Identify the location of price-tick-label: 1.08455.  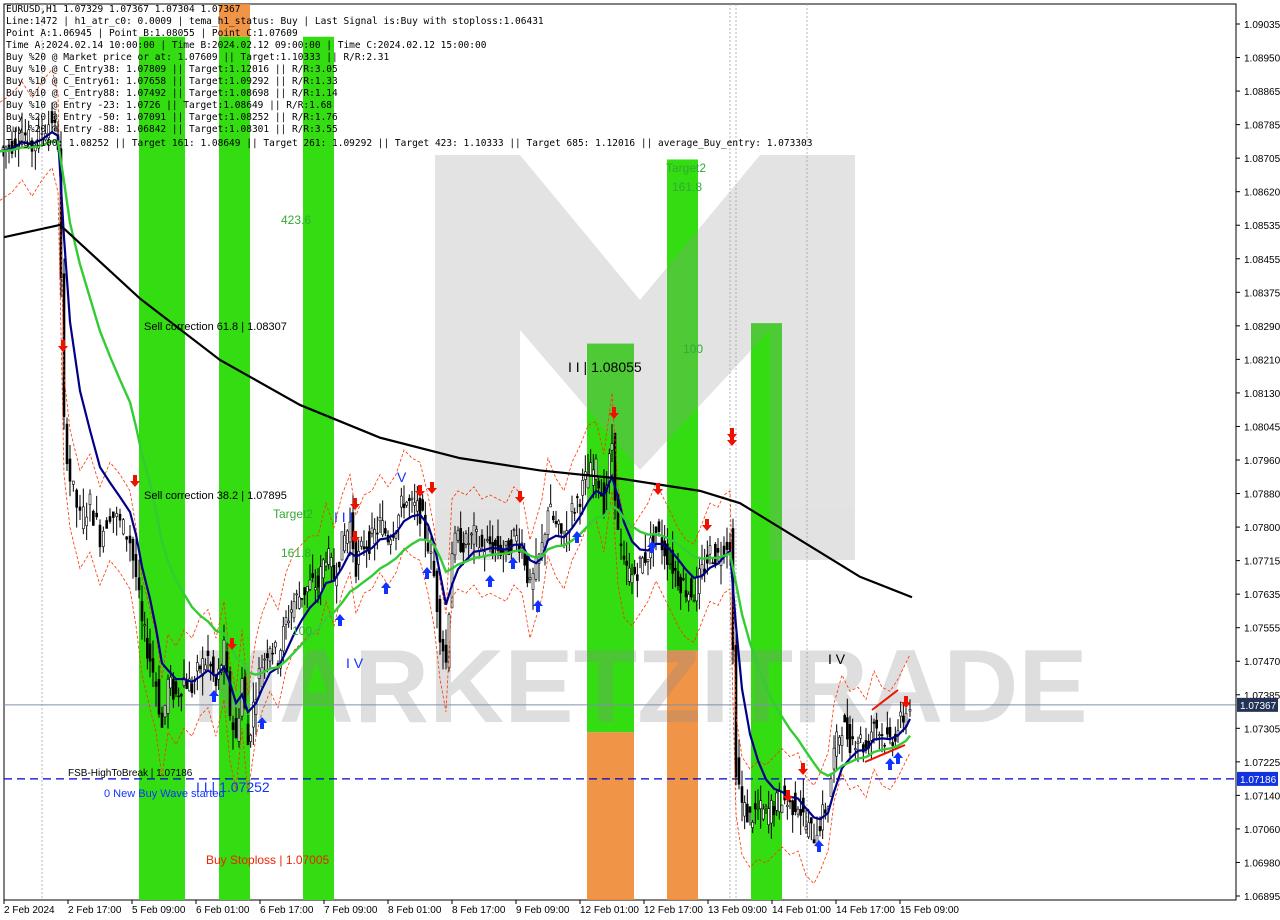
(1262, 260).